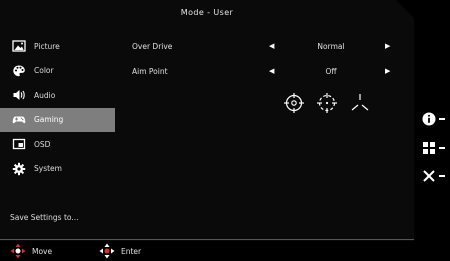  I want to click on dpad-enter-icon, so click(107, 251).